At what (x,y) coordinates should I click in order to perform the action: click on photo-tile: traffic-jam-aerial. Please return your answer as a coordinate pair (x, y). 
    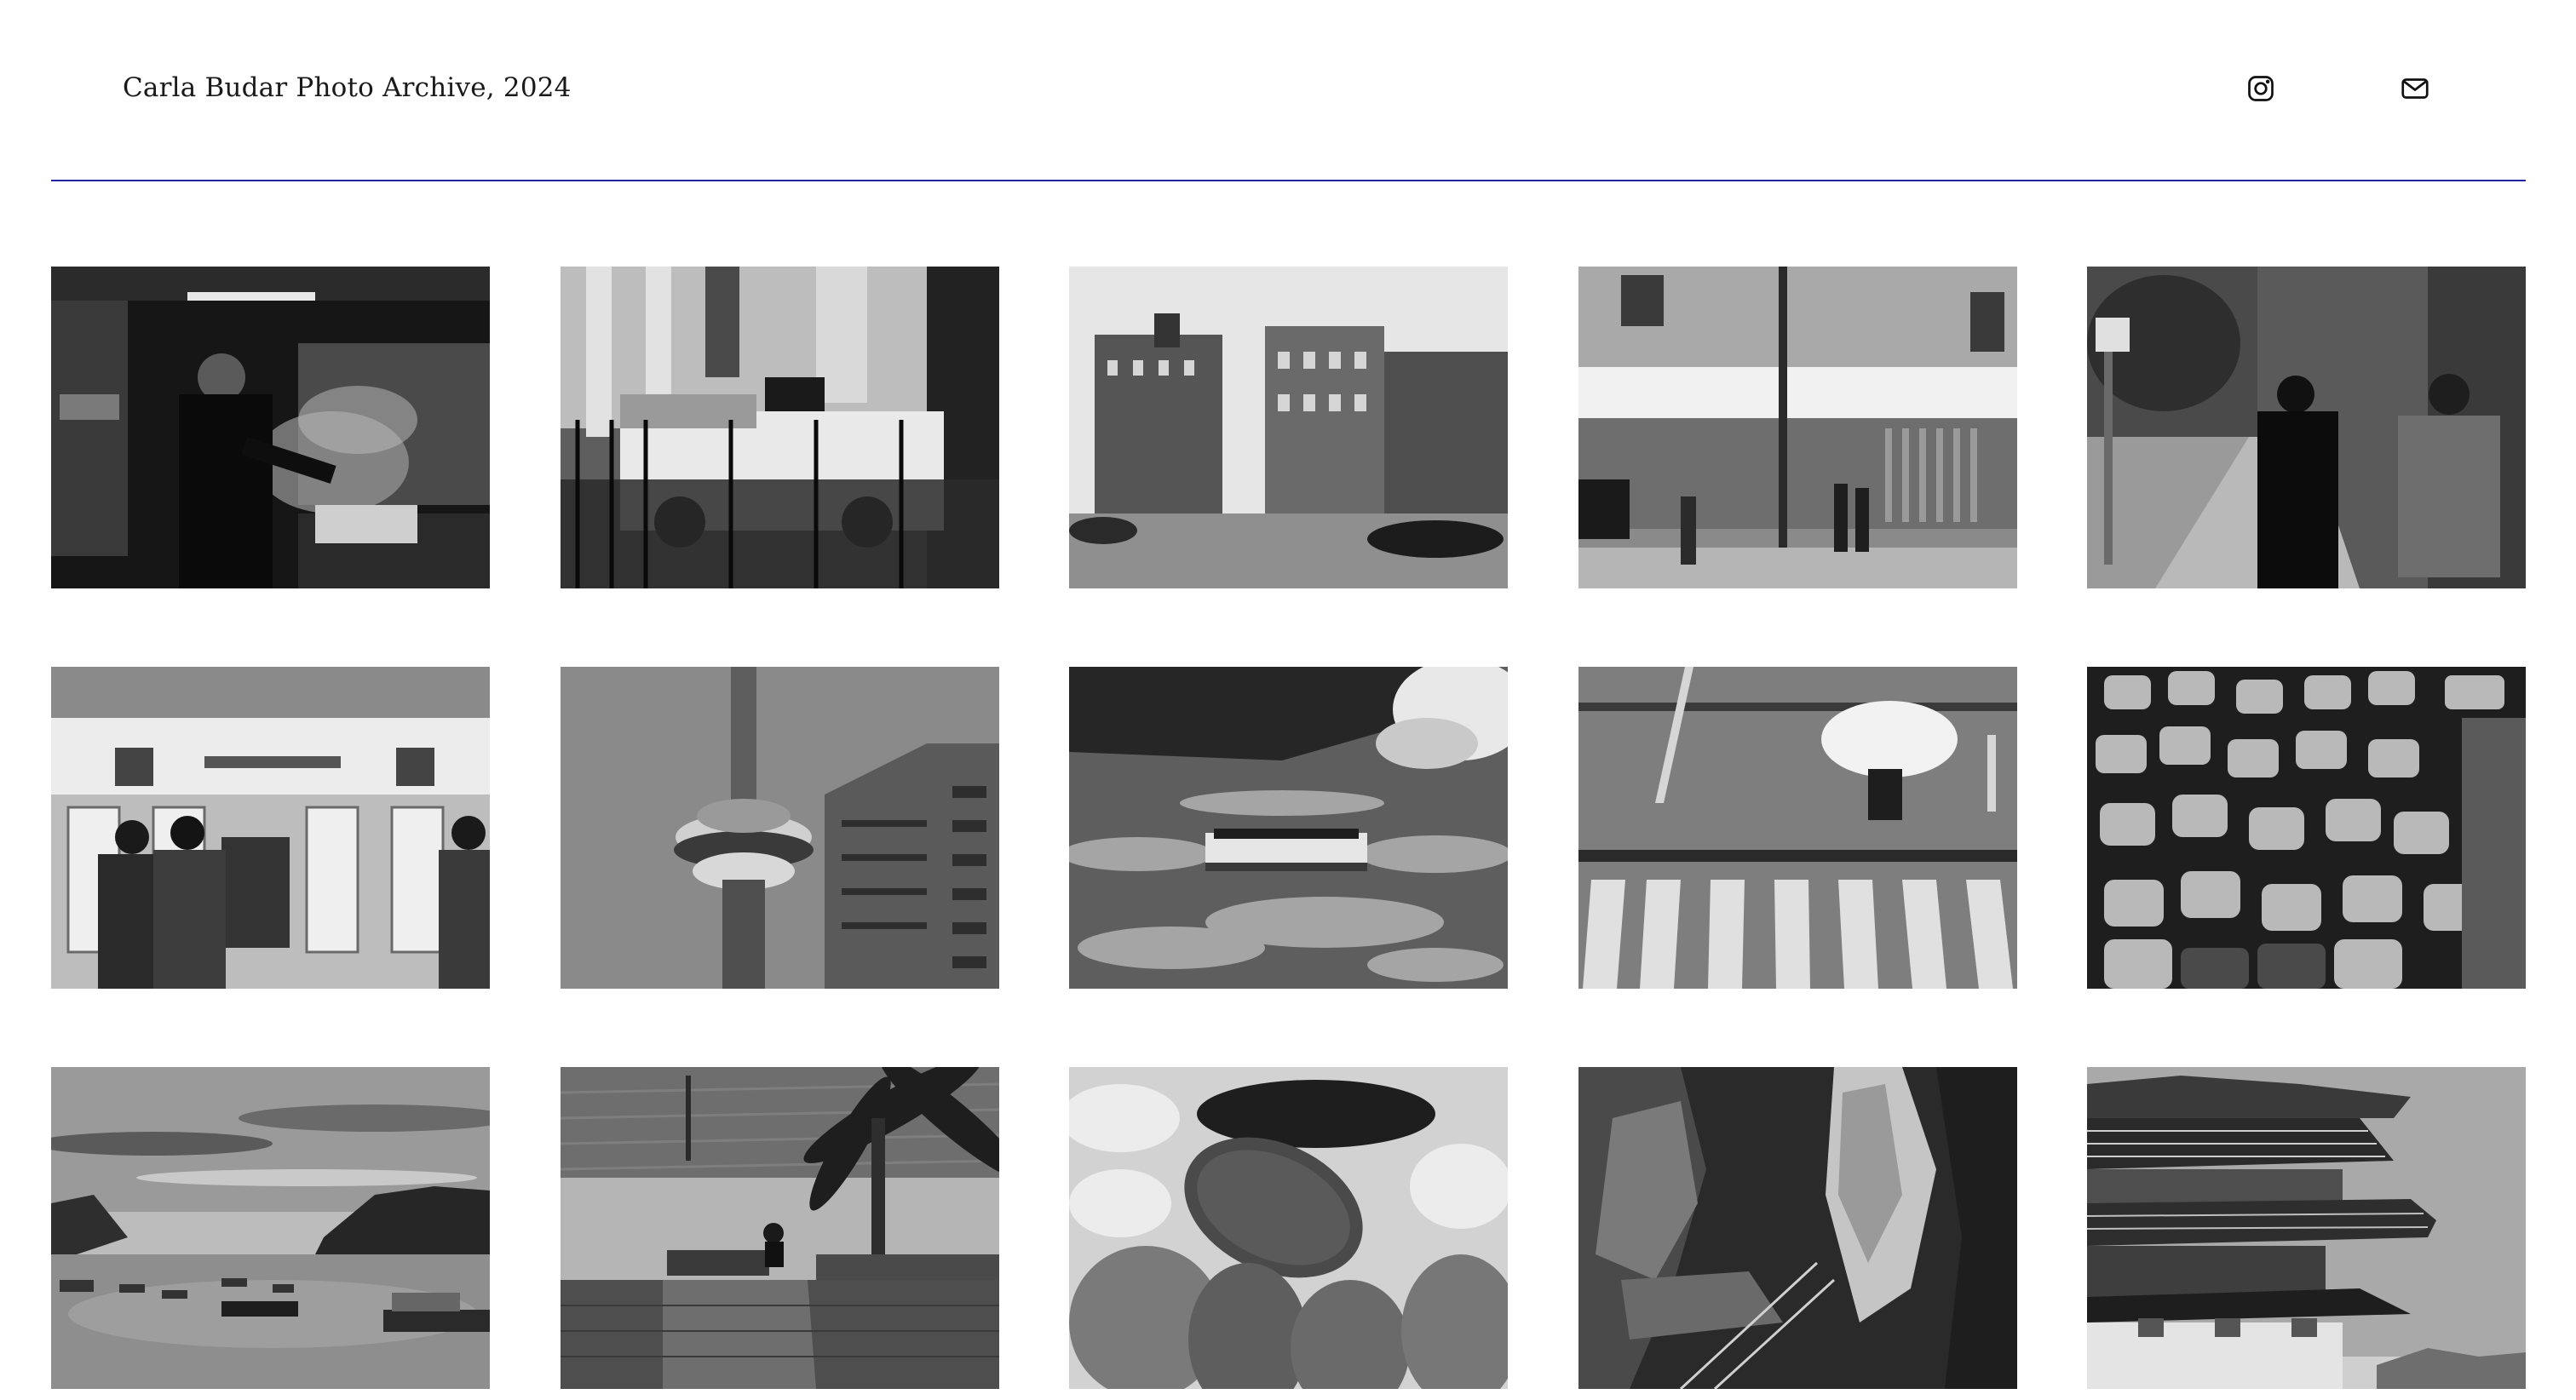
    Looking at the image, I should click on (2307, 828).